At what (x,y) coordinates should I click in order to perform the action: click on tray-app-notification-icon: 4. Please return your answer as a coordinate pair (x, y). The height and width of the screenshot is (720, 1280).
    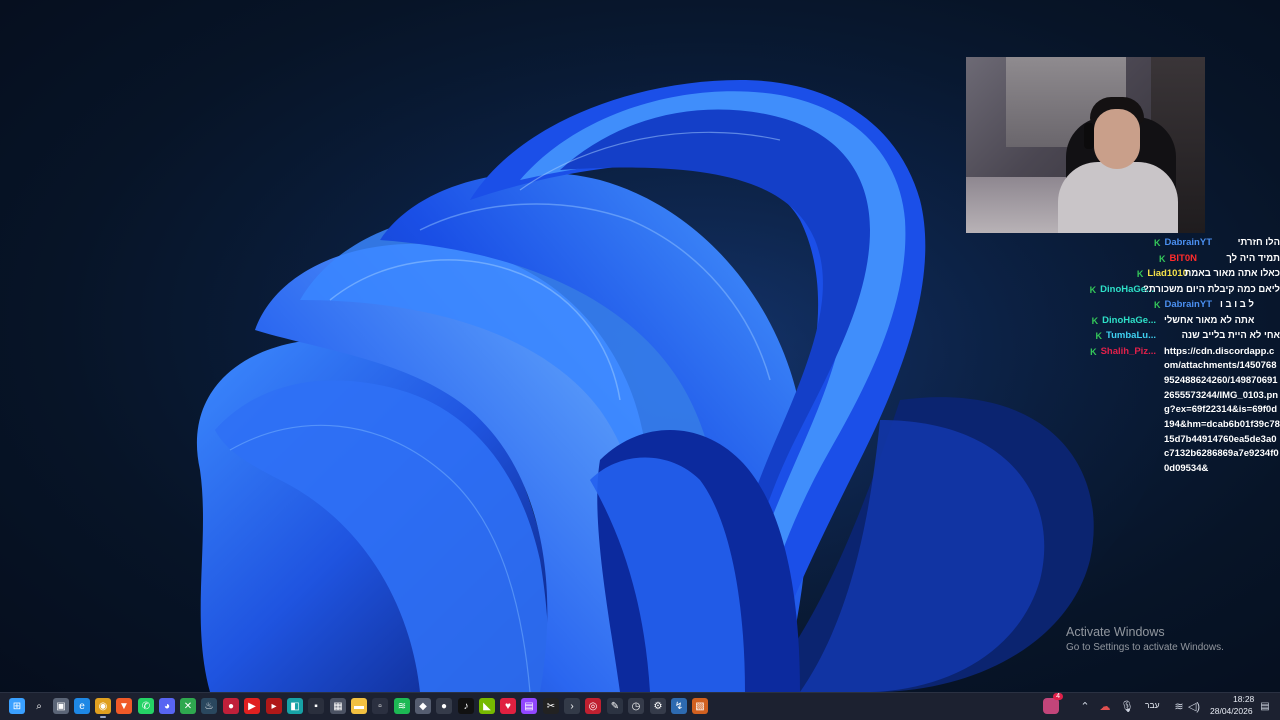
    Looking at the image, I should click on (1053, 703).